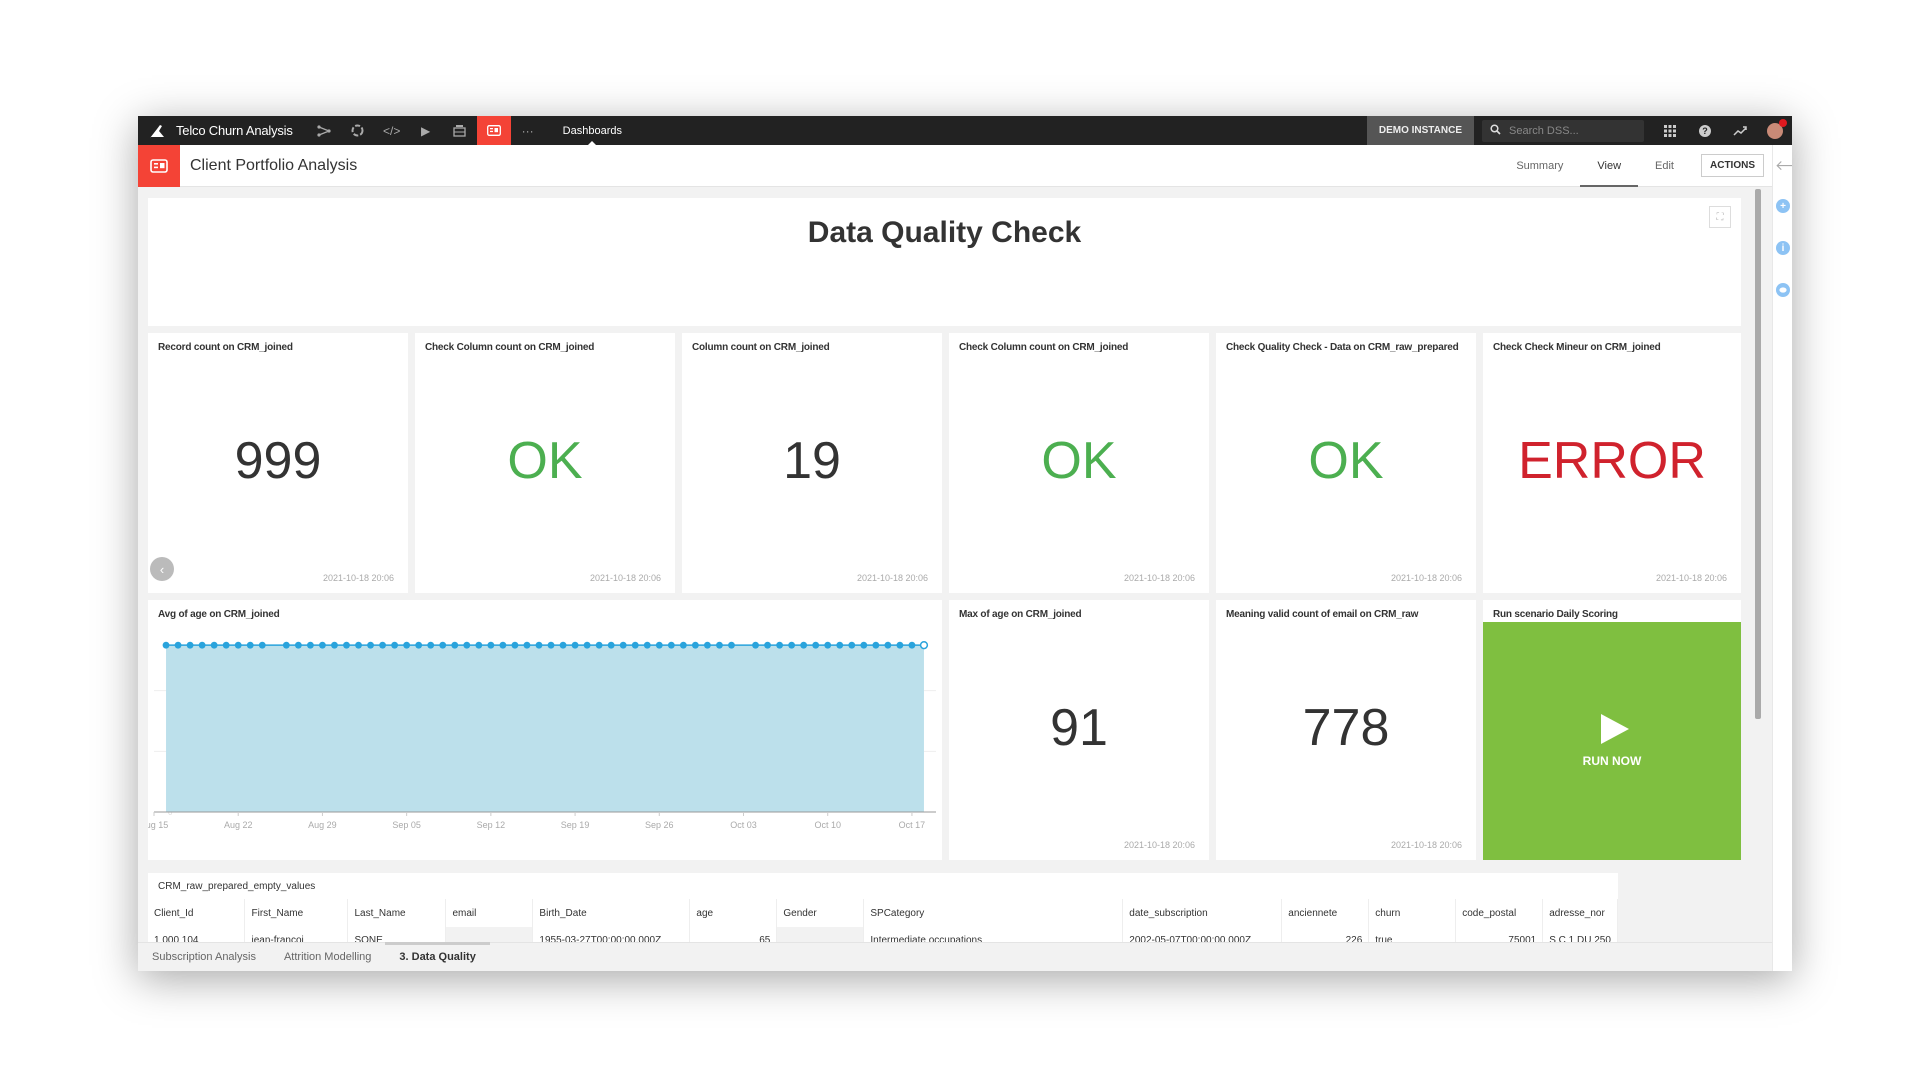 This screenshot has height=1081, width=1920. Describe the element at coordinates (159, 165) in the screenshot. I see `dashboard-object-icon` at that location.